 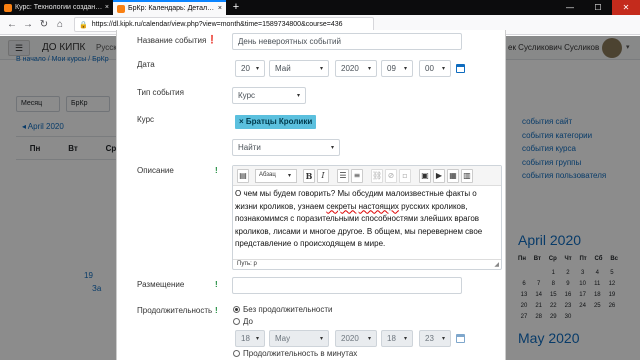 I want to click on date-year-select: 2020 ▾, so click(x=356, y=68).